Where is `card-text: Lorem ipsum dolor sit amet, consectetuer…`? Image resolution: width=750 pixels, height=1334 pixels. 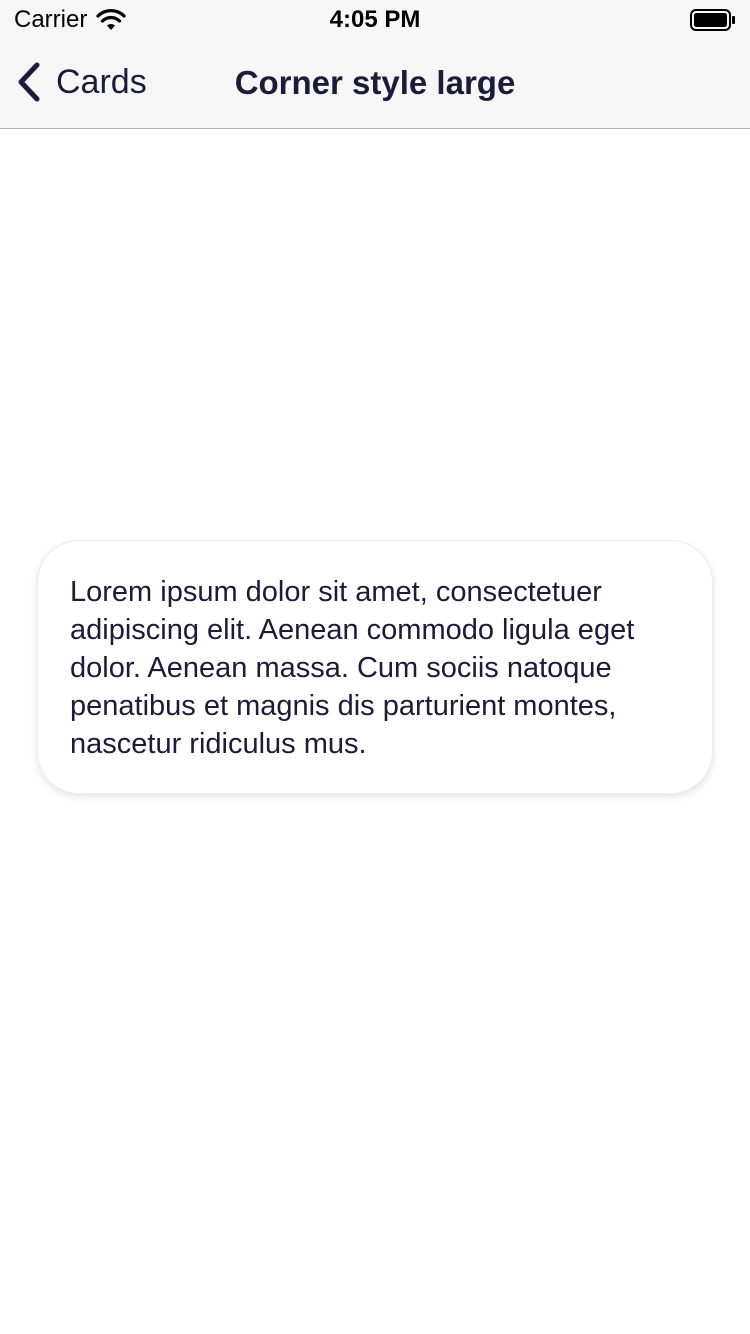 card-text: Lorem ipsum dolor sit amet, consectetuer… is located at coordinates (352, 668).